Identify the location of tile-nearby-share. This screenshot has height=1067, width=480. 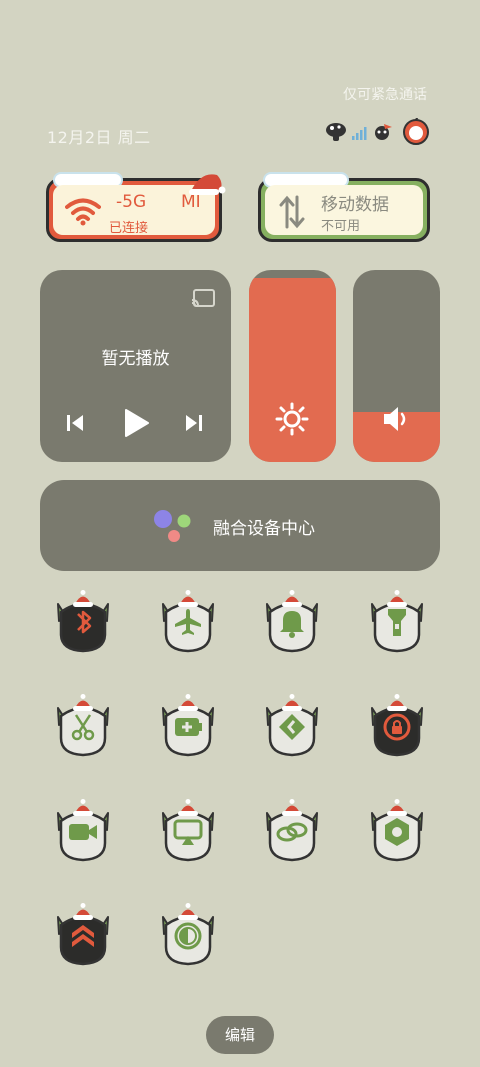
(292, 729).